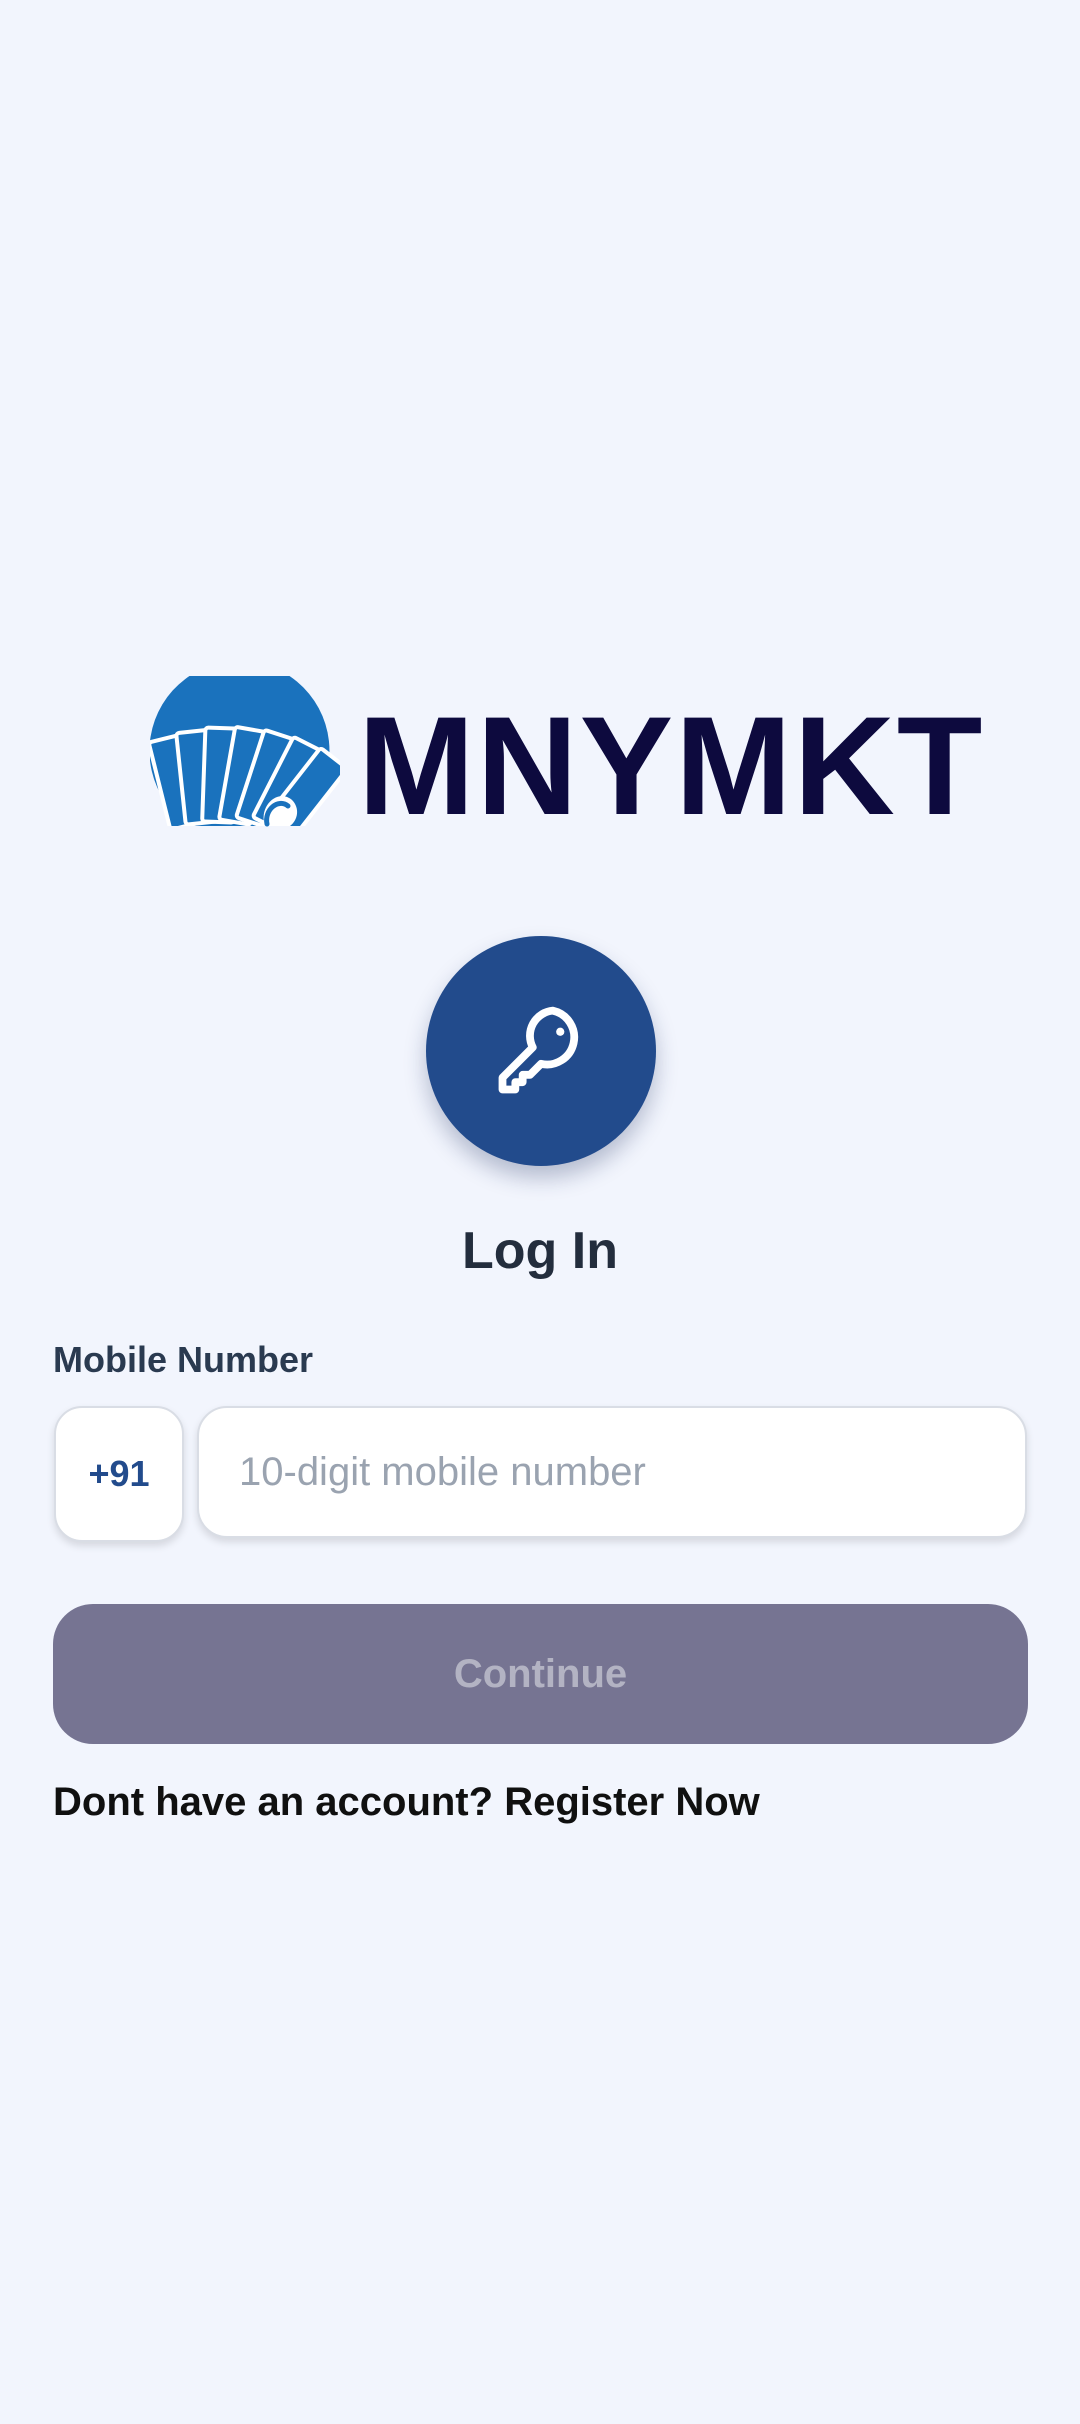  I want to click on key-icon, so click(538, 1050).